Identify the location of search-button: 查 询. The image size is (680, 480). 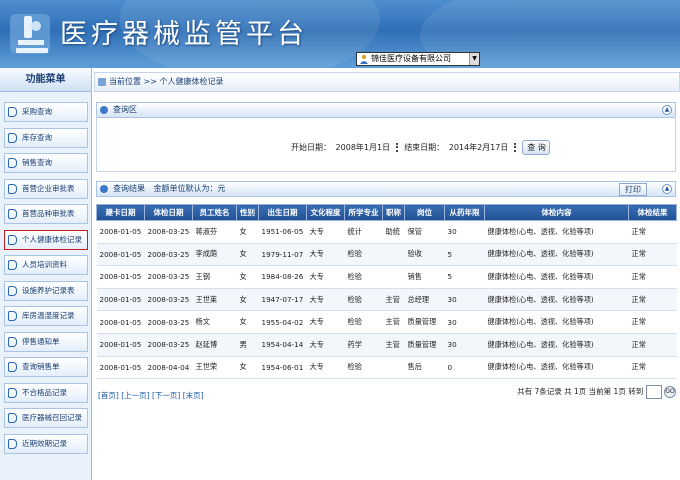
(536, 147).